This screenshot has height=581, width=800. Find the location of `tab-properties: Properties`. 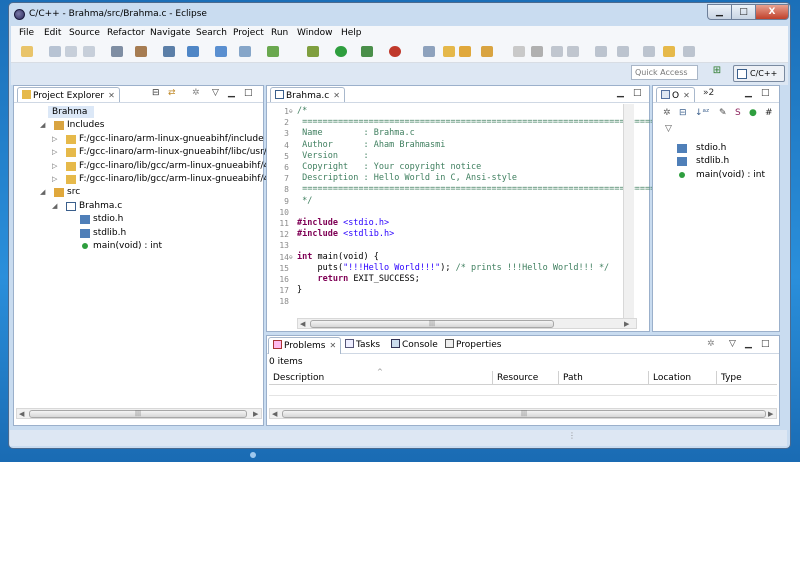

tab-properties: Properties is located at coordinates (473, 344).